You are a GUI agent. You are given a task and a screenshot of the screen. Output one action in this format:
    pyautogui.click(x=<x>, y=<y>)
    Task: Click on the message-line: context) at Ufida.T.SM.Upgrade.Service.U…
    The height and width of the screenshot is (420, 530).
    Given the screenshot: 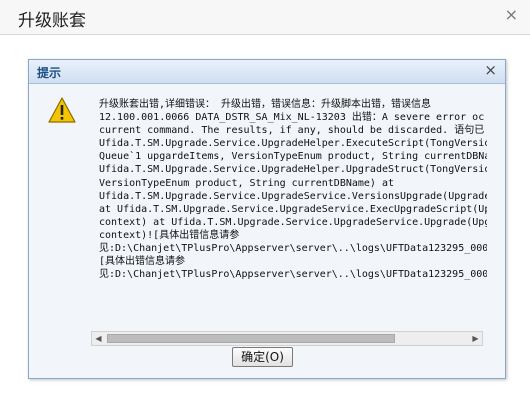 What is the action you would take?
    pyautogui.click(x=293, y=222)
    